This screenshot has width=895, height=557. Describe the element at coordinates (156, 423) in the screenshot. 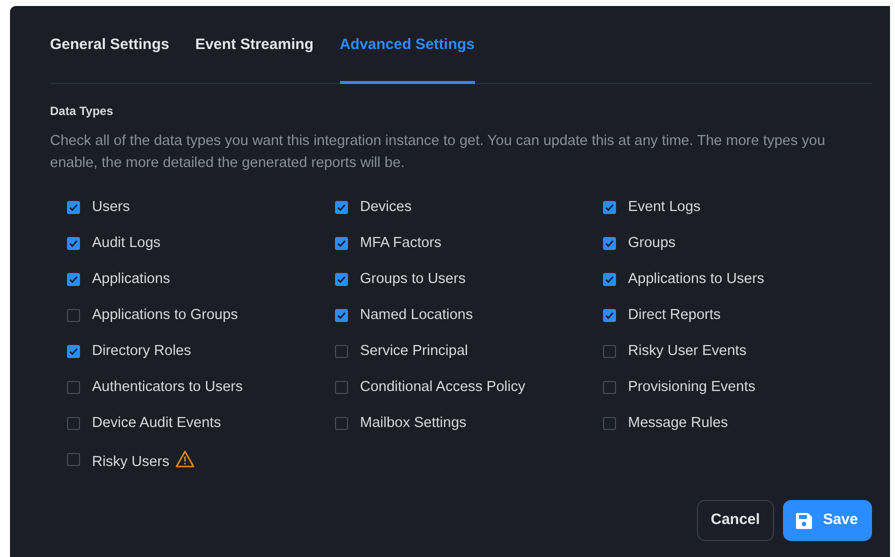

I see `checkbox-label: Device Audit Events` at that location.